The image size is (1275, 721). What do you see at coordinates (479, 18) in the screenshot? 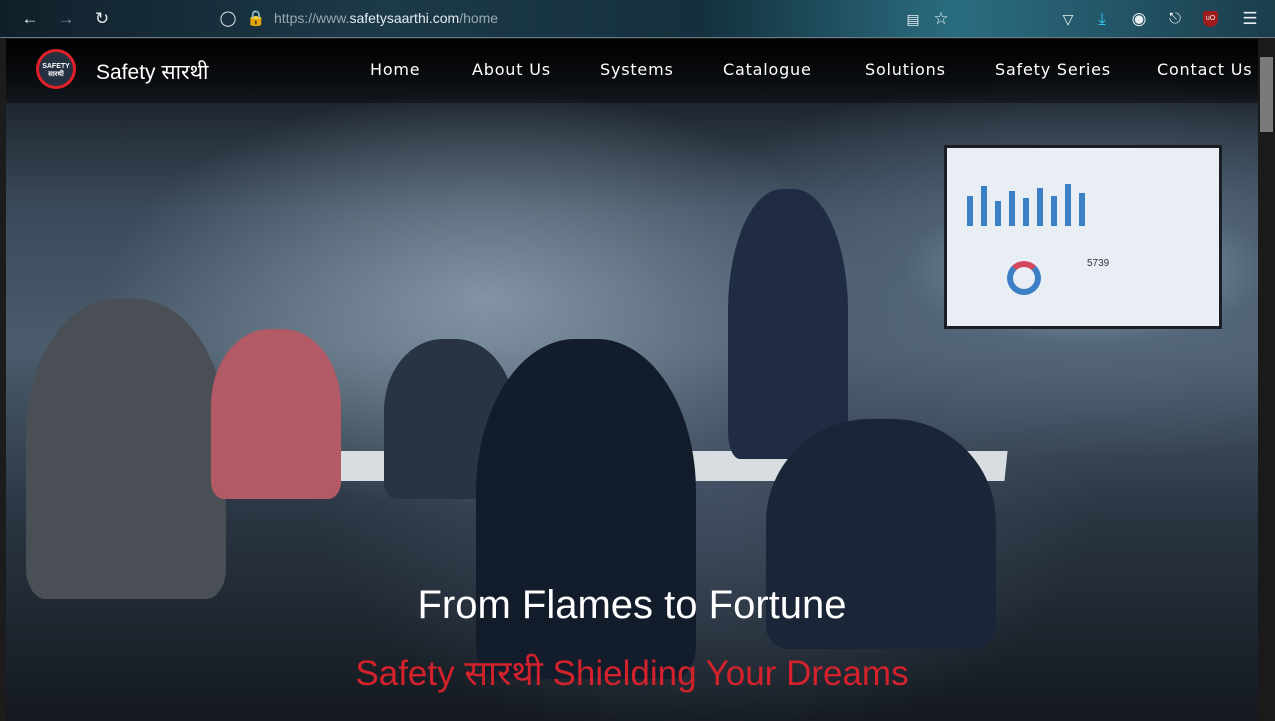
I see `url-path: /home` at bounding box center [479, 18].